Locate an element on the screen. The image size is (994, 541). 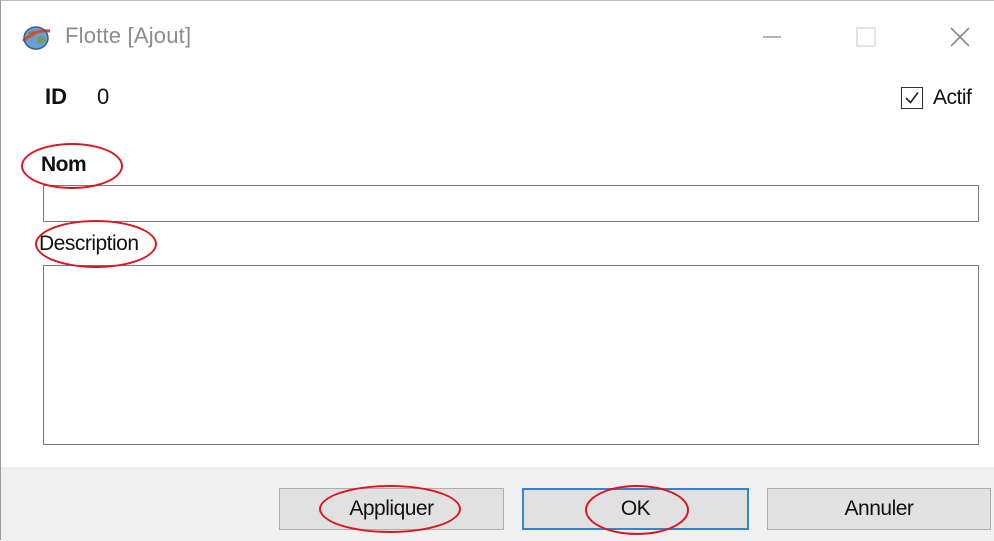
ok-button: OK is located at coordinates (635, 509).